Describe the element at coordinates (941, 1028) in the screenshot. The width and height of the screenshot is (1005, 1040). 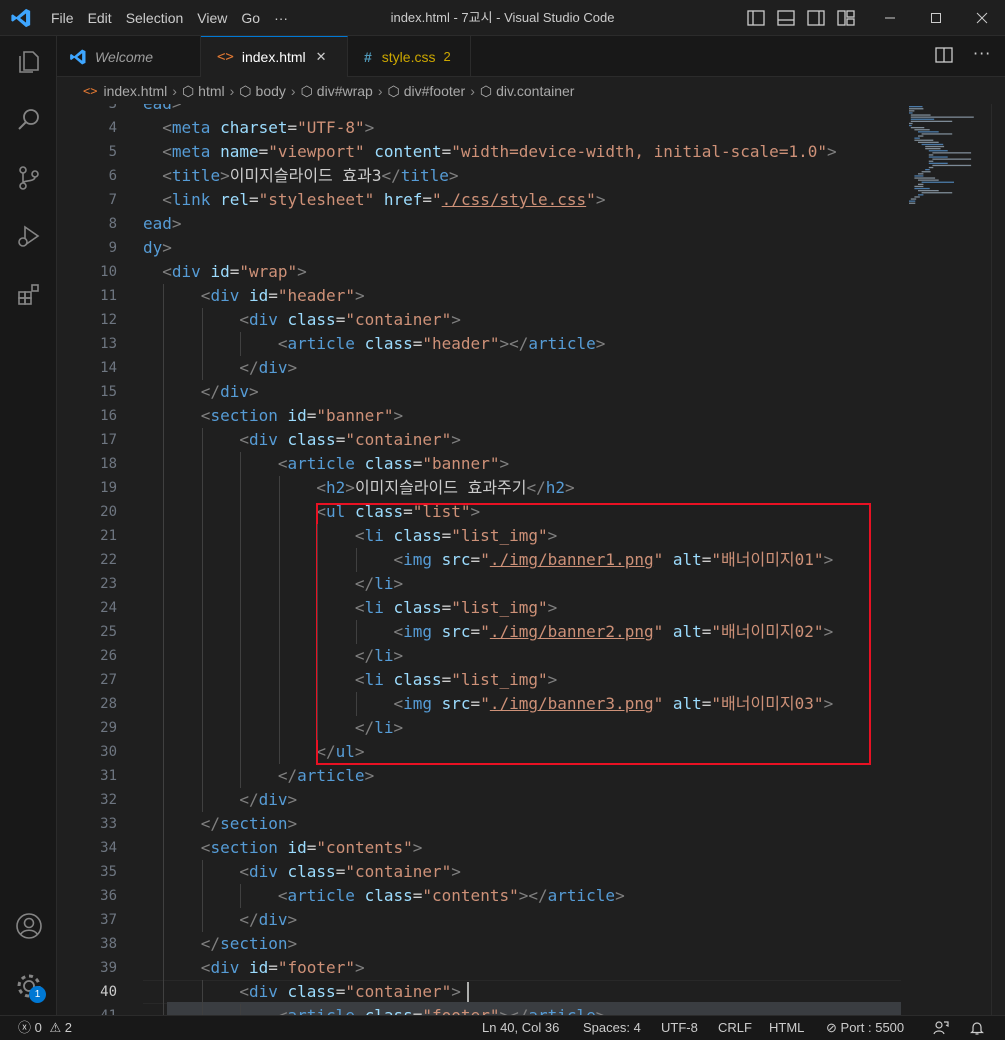
I see `feedback-icon` at that location.